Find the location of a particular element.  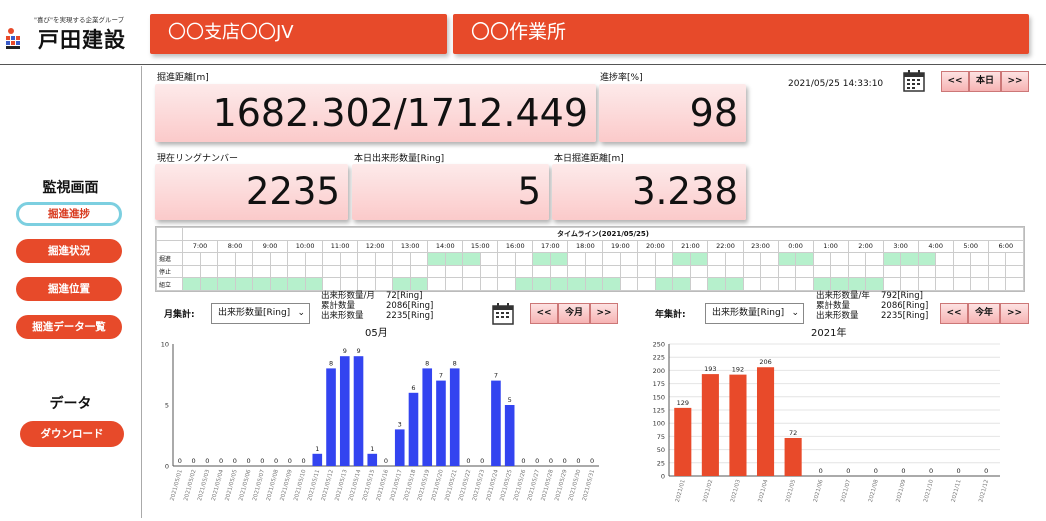

data-label: 72 is located at coordinates (793, 433).